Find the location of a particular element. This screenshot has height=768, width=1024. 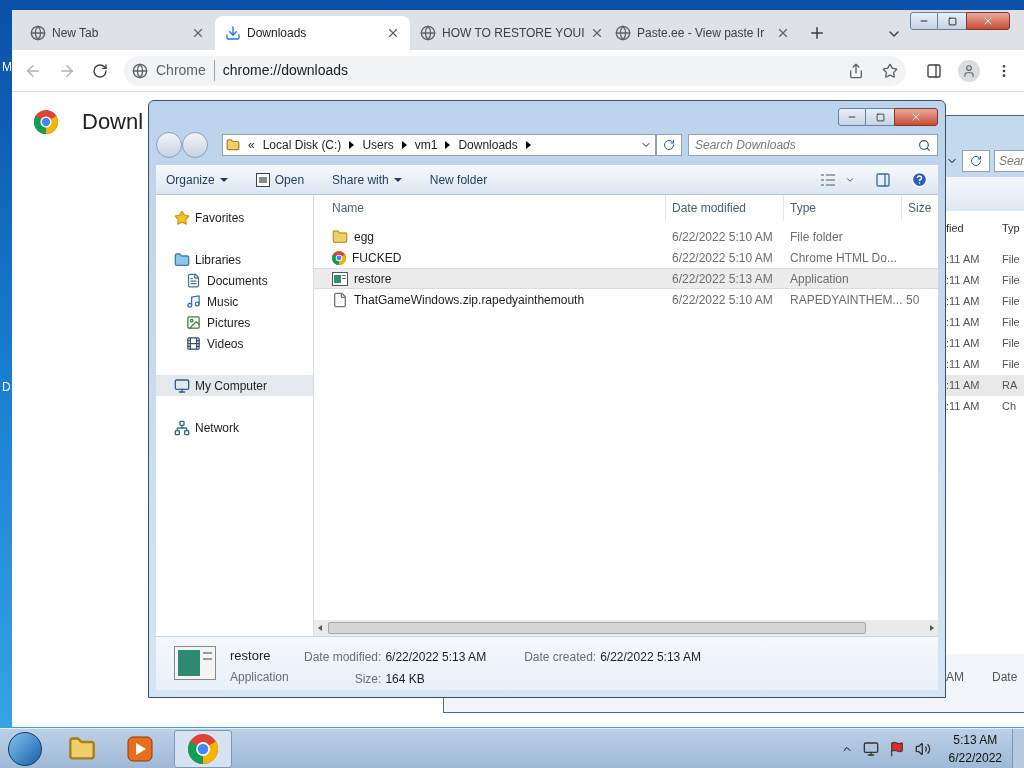

column-header: Size is located at coordinates (917, 208).